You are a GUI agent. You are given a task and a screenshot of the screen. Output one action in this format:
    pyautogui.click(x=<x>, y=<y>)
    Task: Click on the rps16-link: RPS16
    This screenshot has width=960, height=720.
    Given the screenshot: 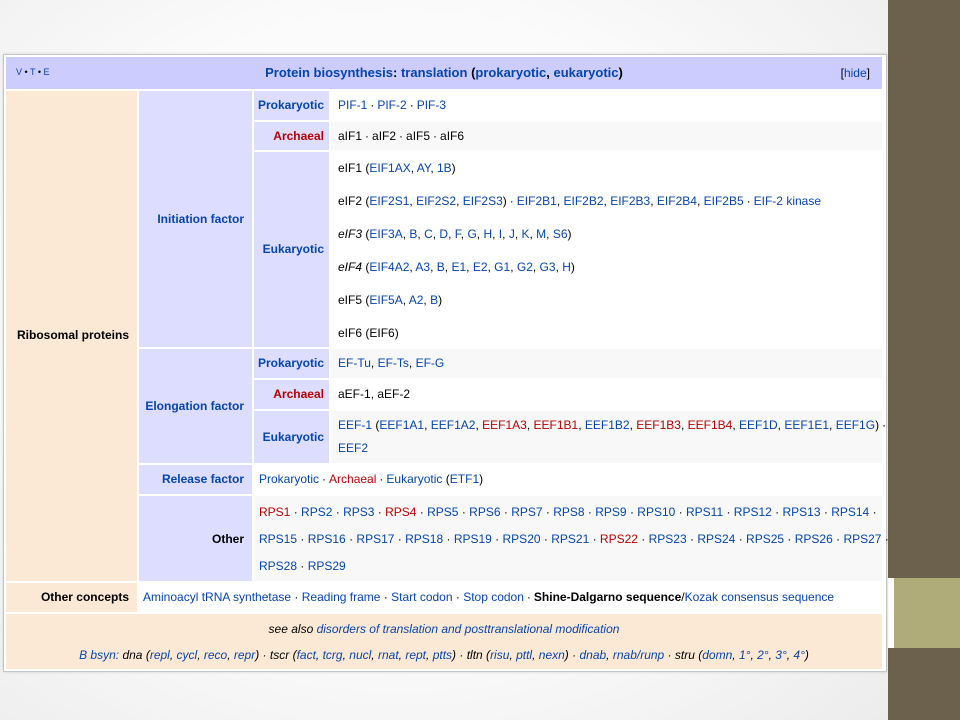 What is the action you would take?
    pyautogui.click(x=327, y=539)
    